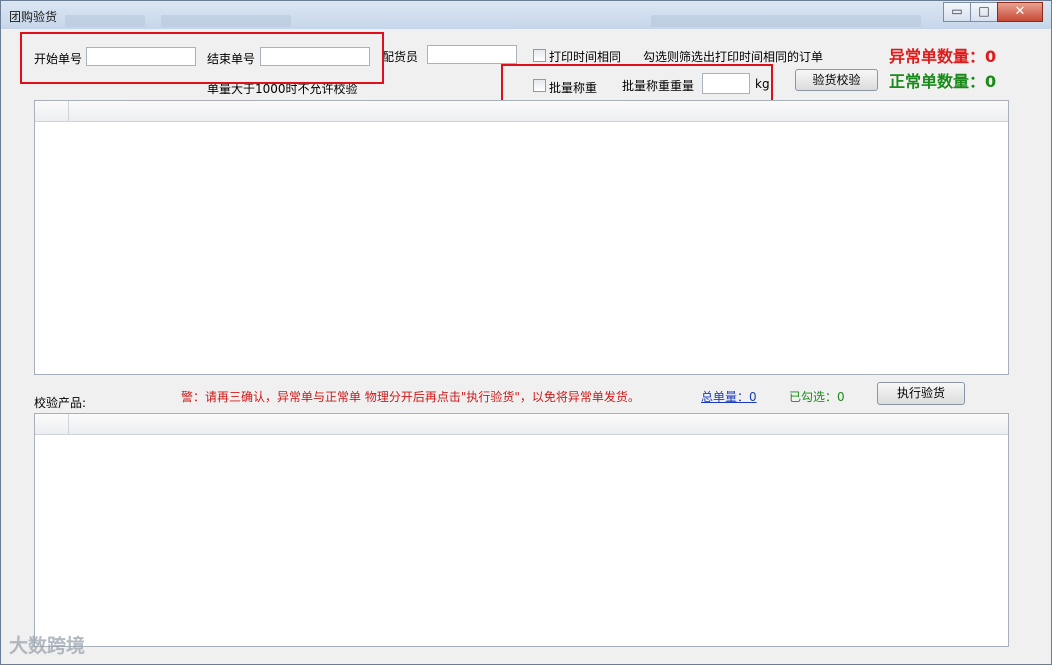 Image resolution: width=1052 pixels, height=665 pixels. What do you see at coordinates (202, 58) in the screenshot?
I see `order-range-highlight` at bounding box center [202, 58].